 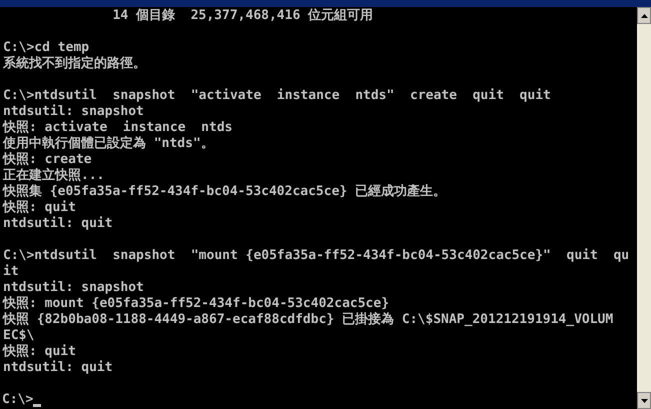 I want to click on down-arrow-icon, so click(x=644, y=400).